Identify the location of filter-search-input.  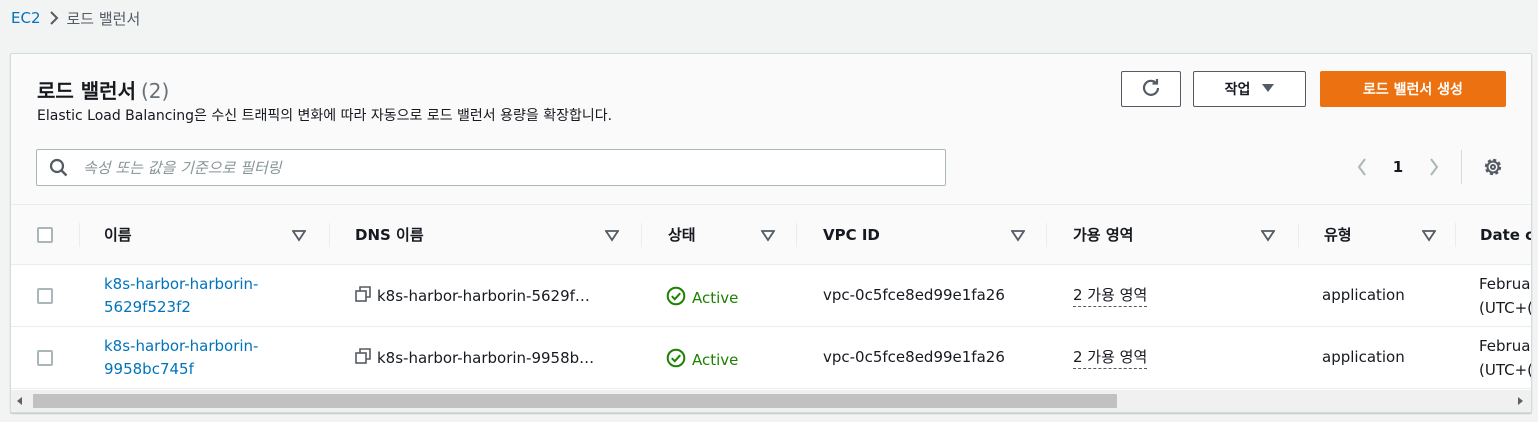
(513, 167).